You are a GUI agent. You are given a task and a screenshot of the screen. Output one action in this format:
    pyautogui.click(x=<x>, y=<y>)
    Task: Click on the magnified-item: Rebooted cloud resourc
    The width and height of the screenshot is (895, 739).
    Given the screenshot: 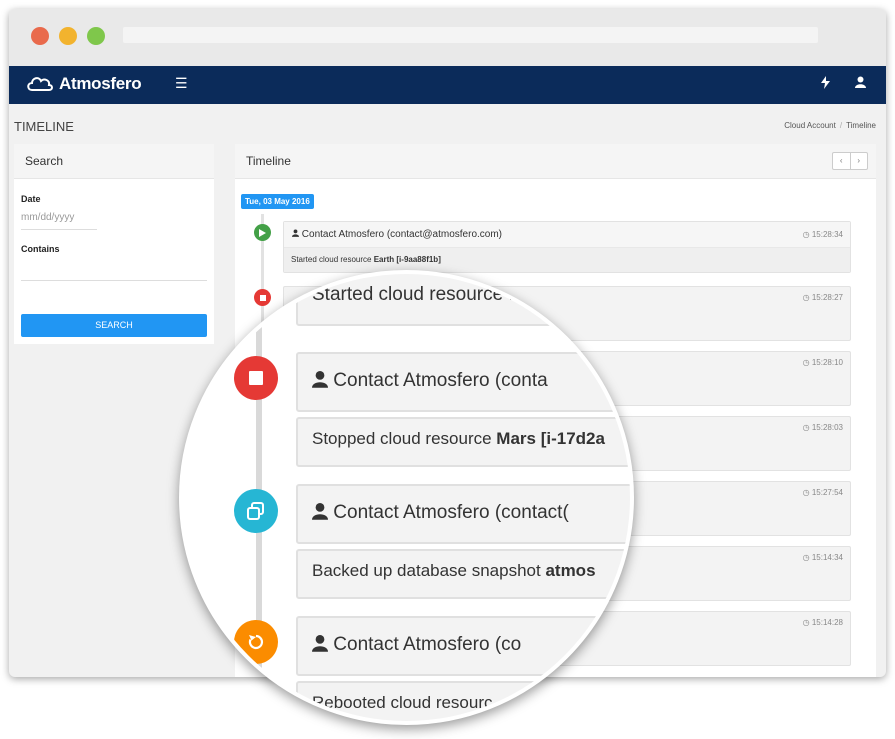 What is the action you would take?
    pyautogui.click(x=463, y=701)
    